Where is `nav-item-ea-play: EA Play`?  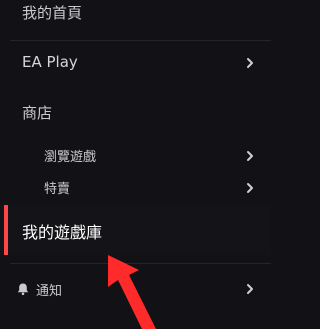 nav-item-ea-play: EA Play is located at coordinates (135, 63).